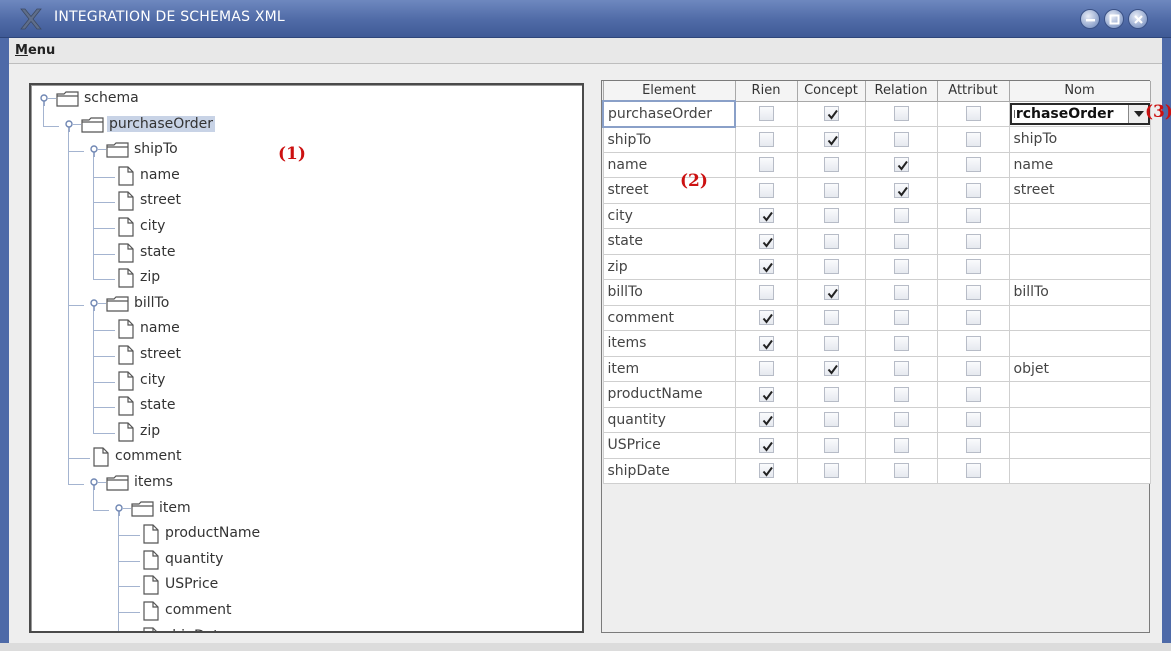 The width and height of the screenshot is (1171, 651). I want to click on column-header-rien: Rien, so click(766, 91).